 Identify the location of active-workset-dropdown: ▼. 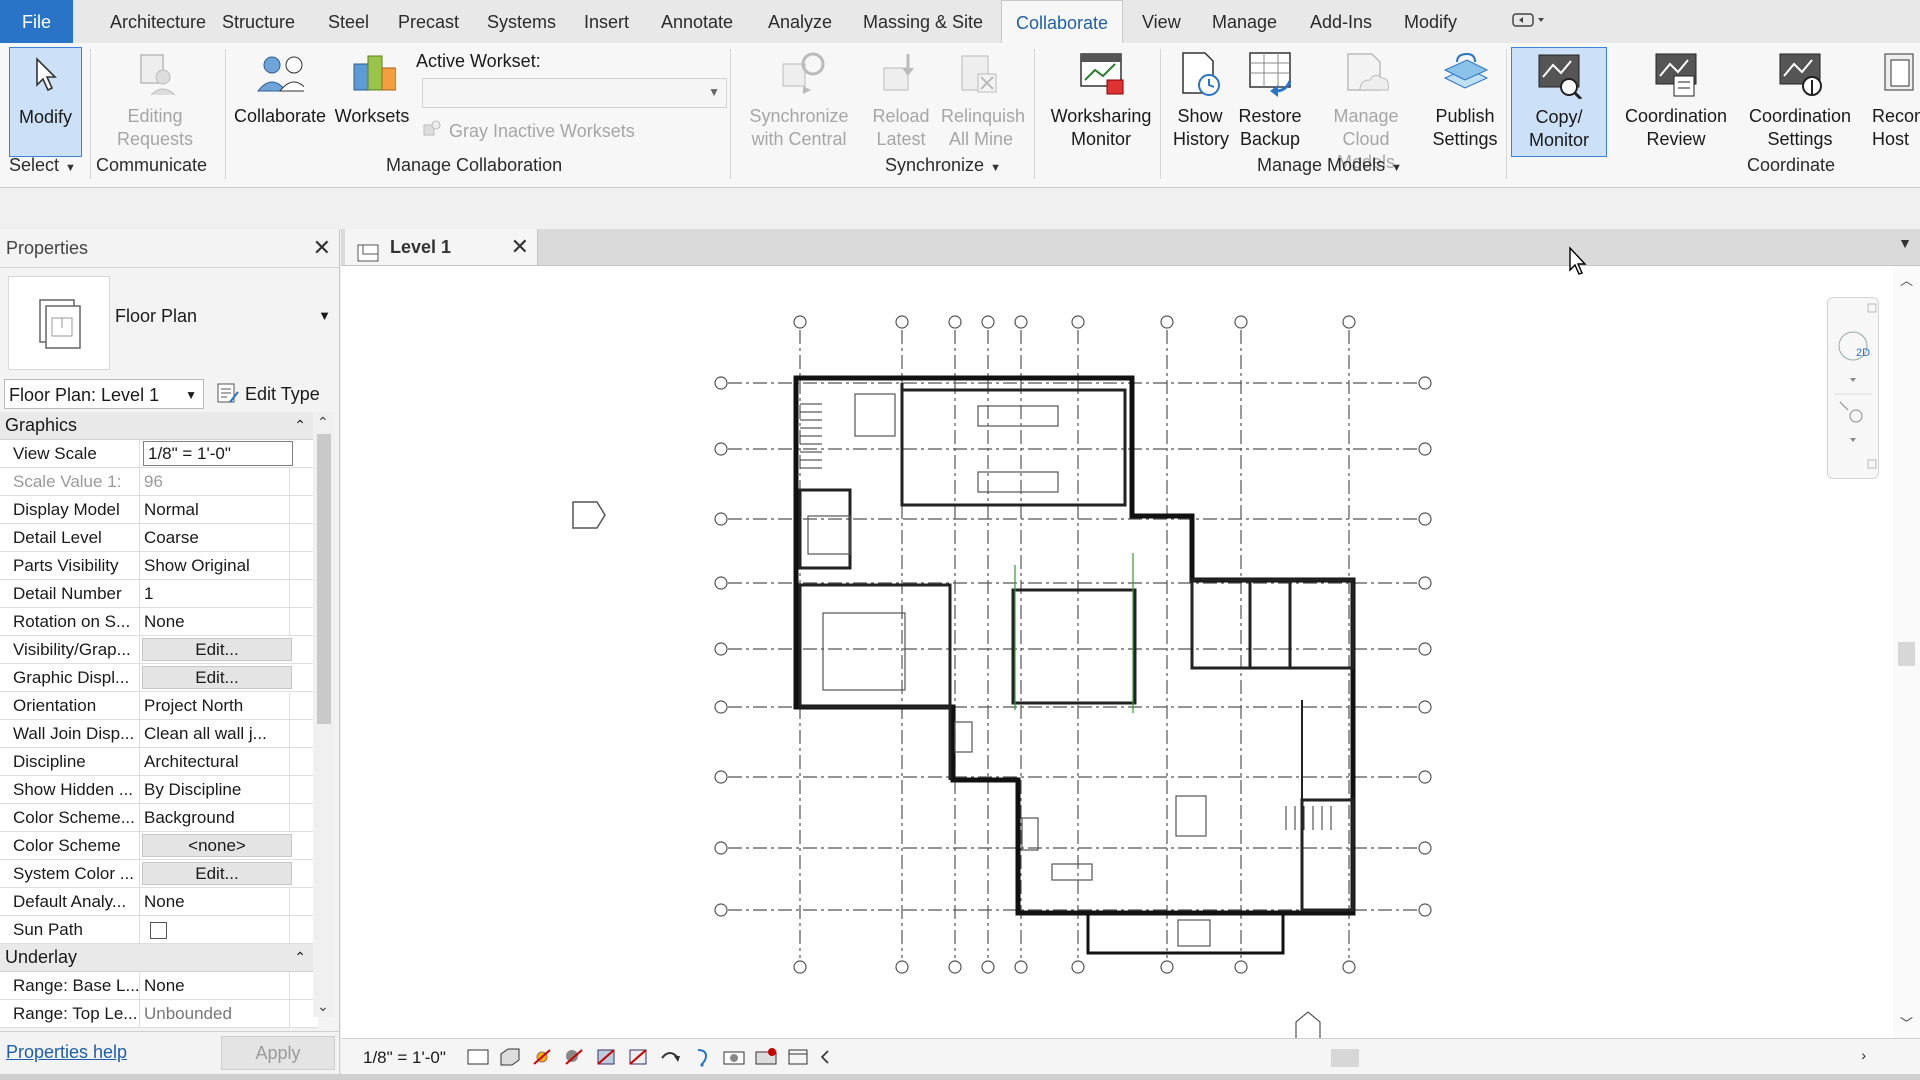
(574, 93).